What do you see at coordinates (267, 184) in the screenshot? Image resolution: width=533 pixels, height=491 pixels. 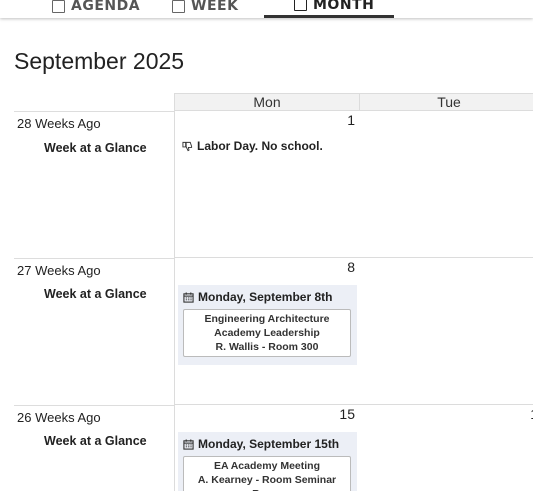 I see `day-cell-sep-1: 1 Labor Day. No school.` at bounding box center [267, 184].